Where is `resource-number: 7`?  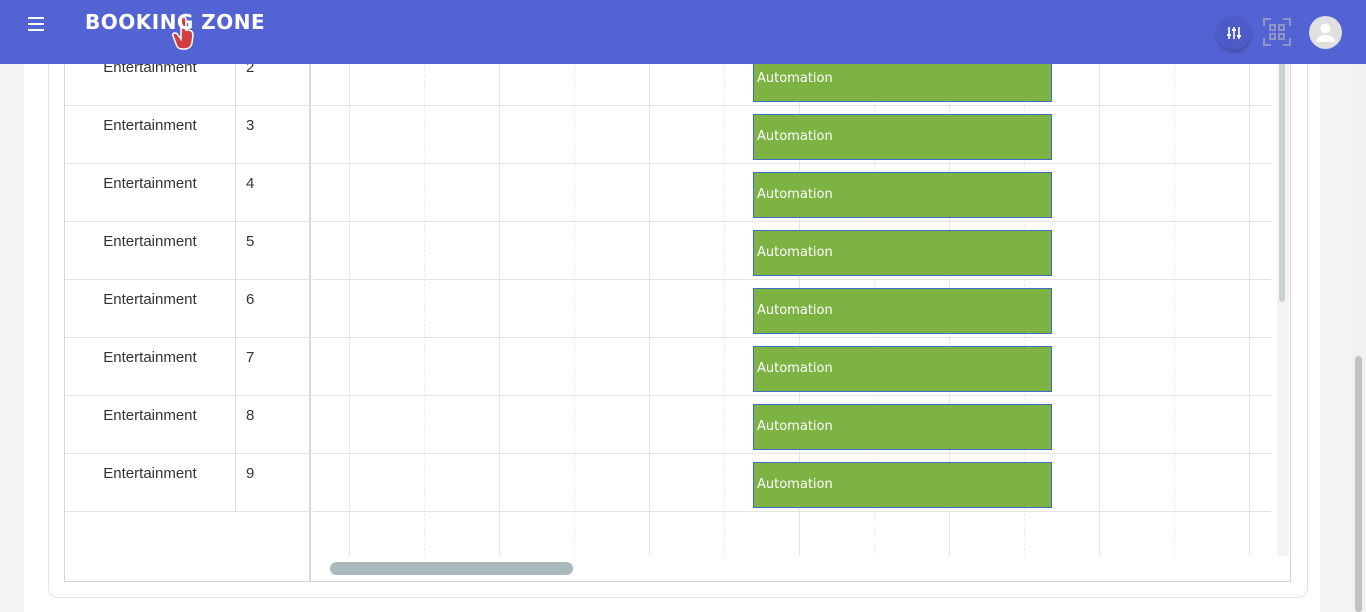 resource-number: 7 is located at coordinates (250, 357).